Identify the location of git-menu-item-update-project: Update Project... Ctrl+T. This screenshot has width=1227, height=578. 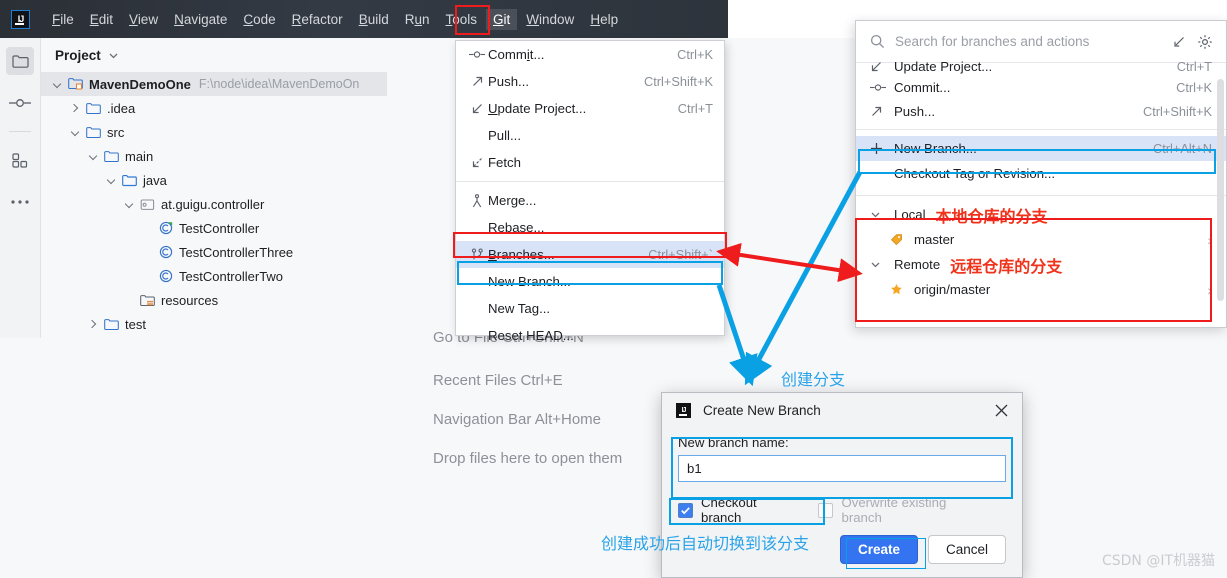
(590, 108).